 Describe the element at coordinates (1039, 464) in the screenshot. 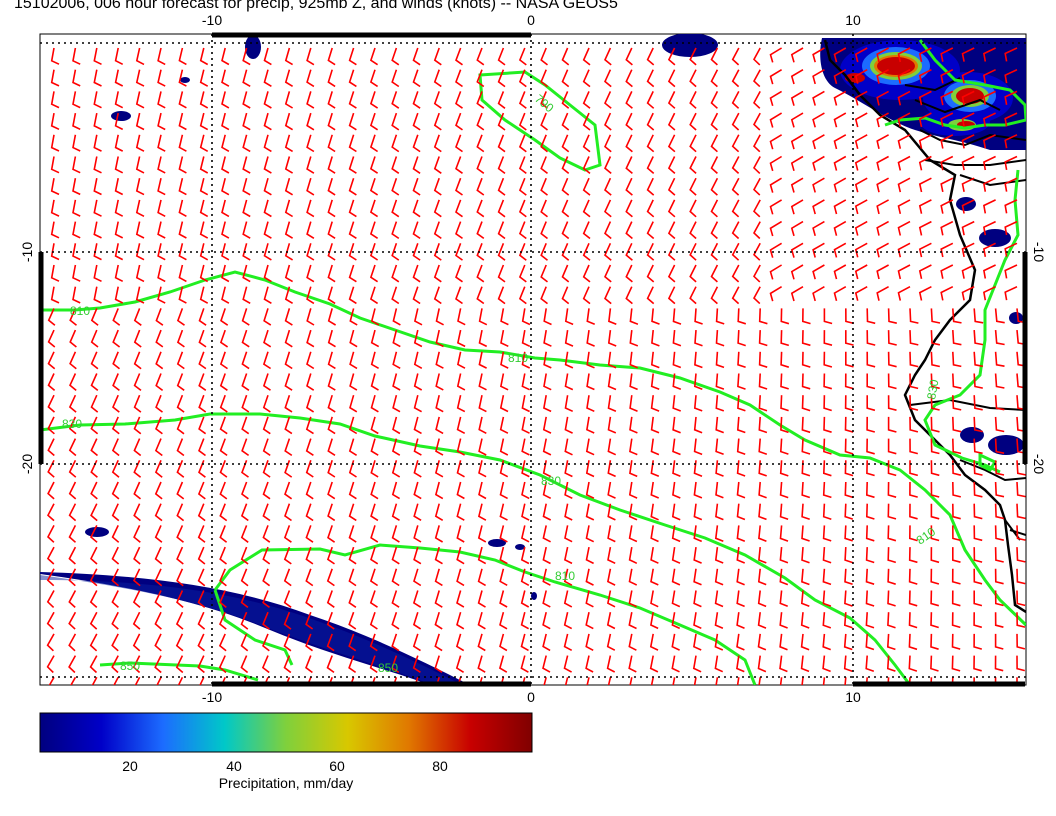

I see `lat-tick-right: -20` at that location.